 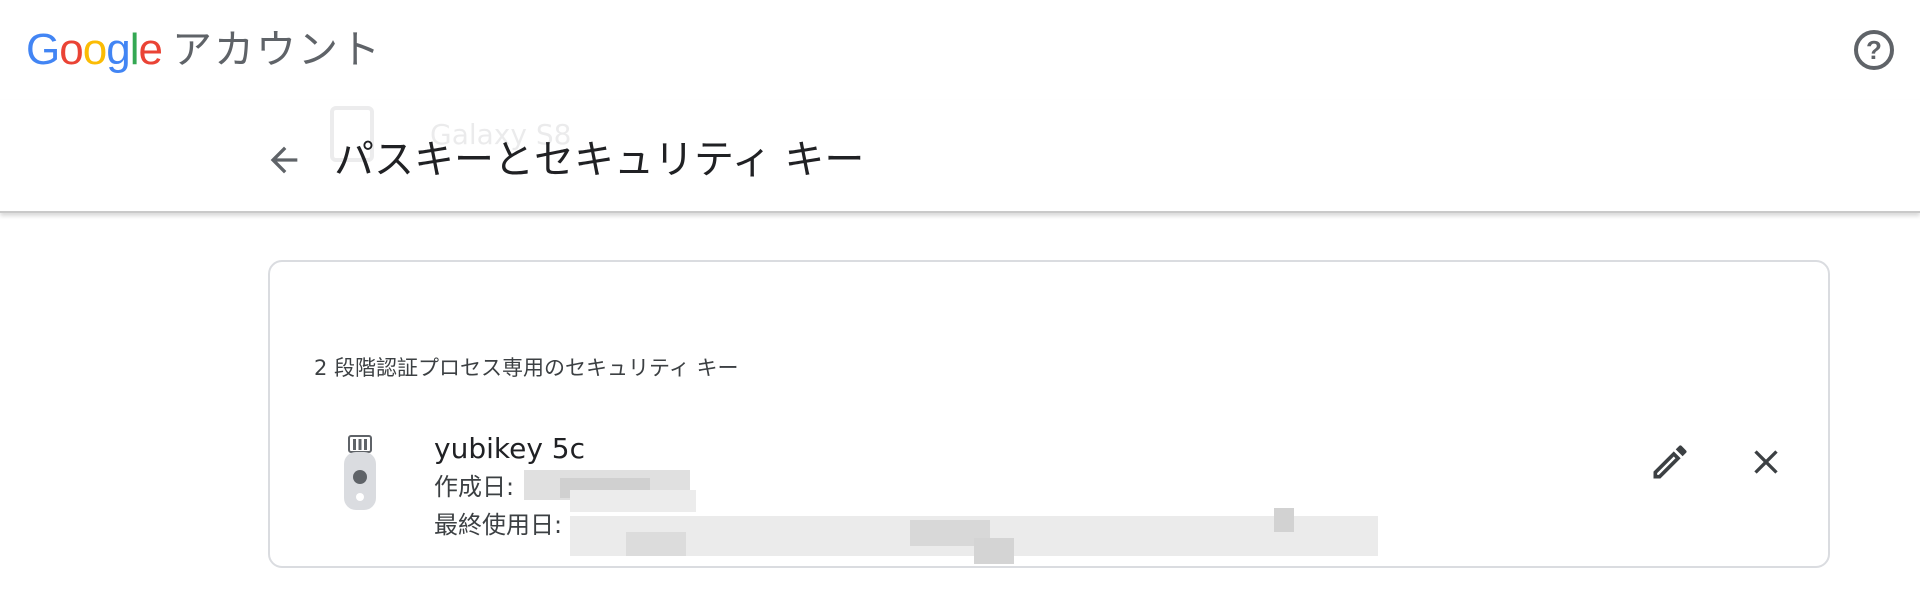 I want to click on security-key-icon, so click(x=360, y=473).